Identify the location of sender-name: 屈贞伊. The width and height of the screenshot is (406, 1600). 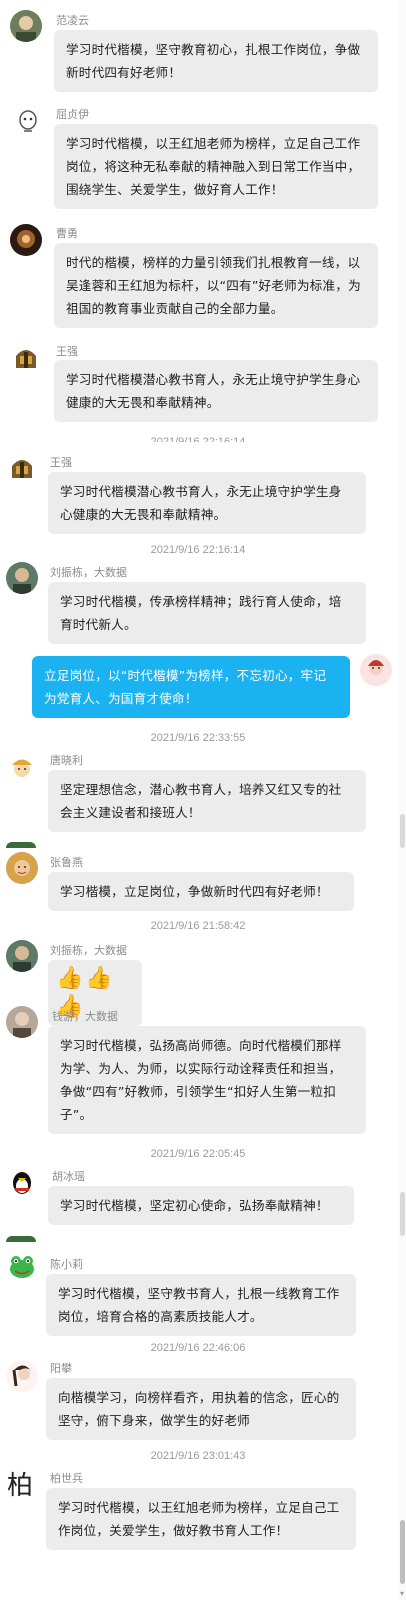
(72, 115).